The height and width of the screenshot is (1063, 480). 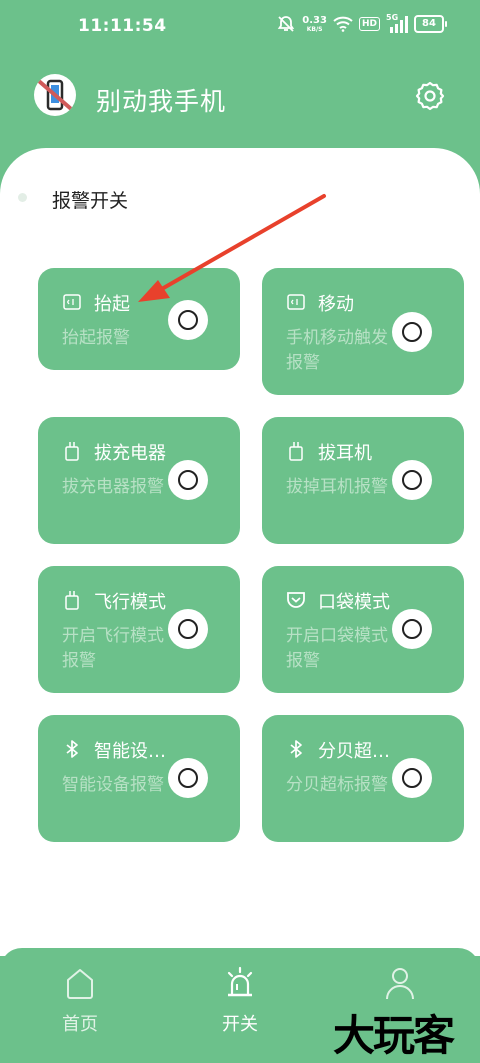 What do you see at coordinates (72, 451) in the screenshot?
I see `charger-plug-icon` at bounding box center [72, 451].